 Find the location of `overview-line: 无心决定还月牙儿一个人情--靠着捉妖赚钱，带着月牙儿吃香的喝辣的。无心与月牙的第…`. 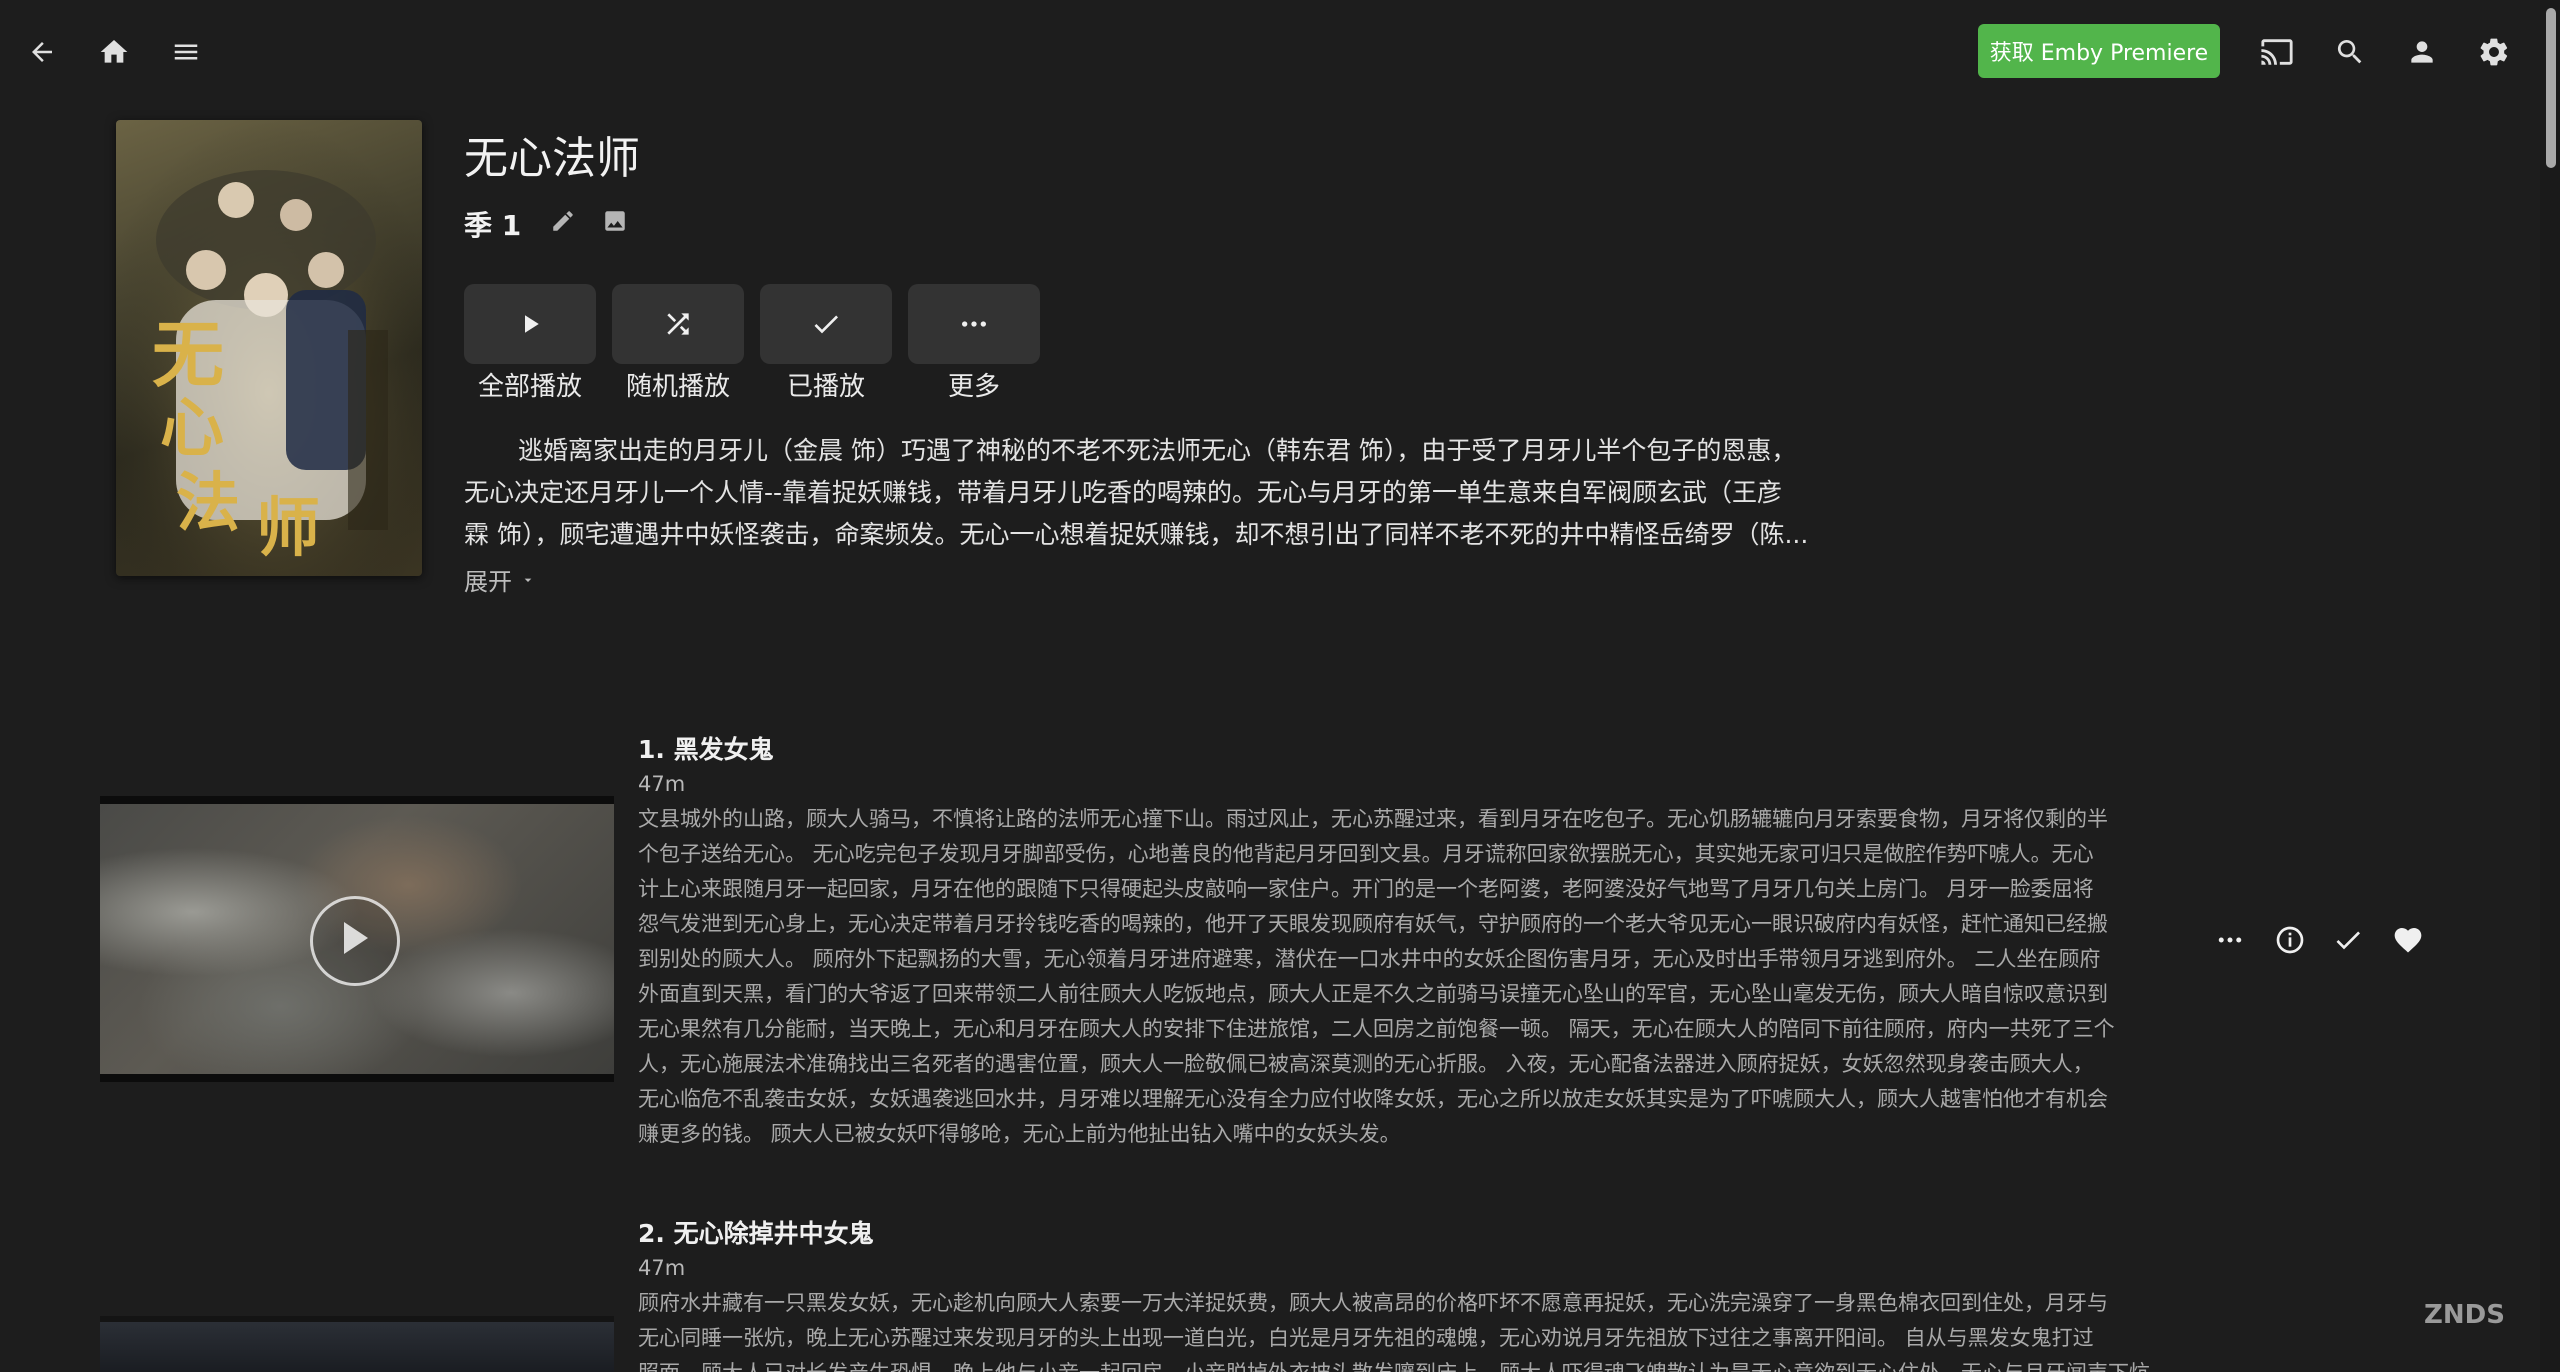

overview-line: 无心决定还月牙儿一个人情--靠着捉妖赚钱，带着月牙儿吃香的喝辣的。无心与月牙的第… is located at coordinates (1123, 492).